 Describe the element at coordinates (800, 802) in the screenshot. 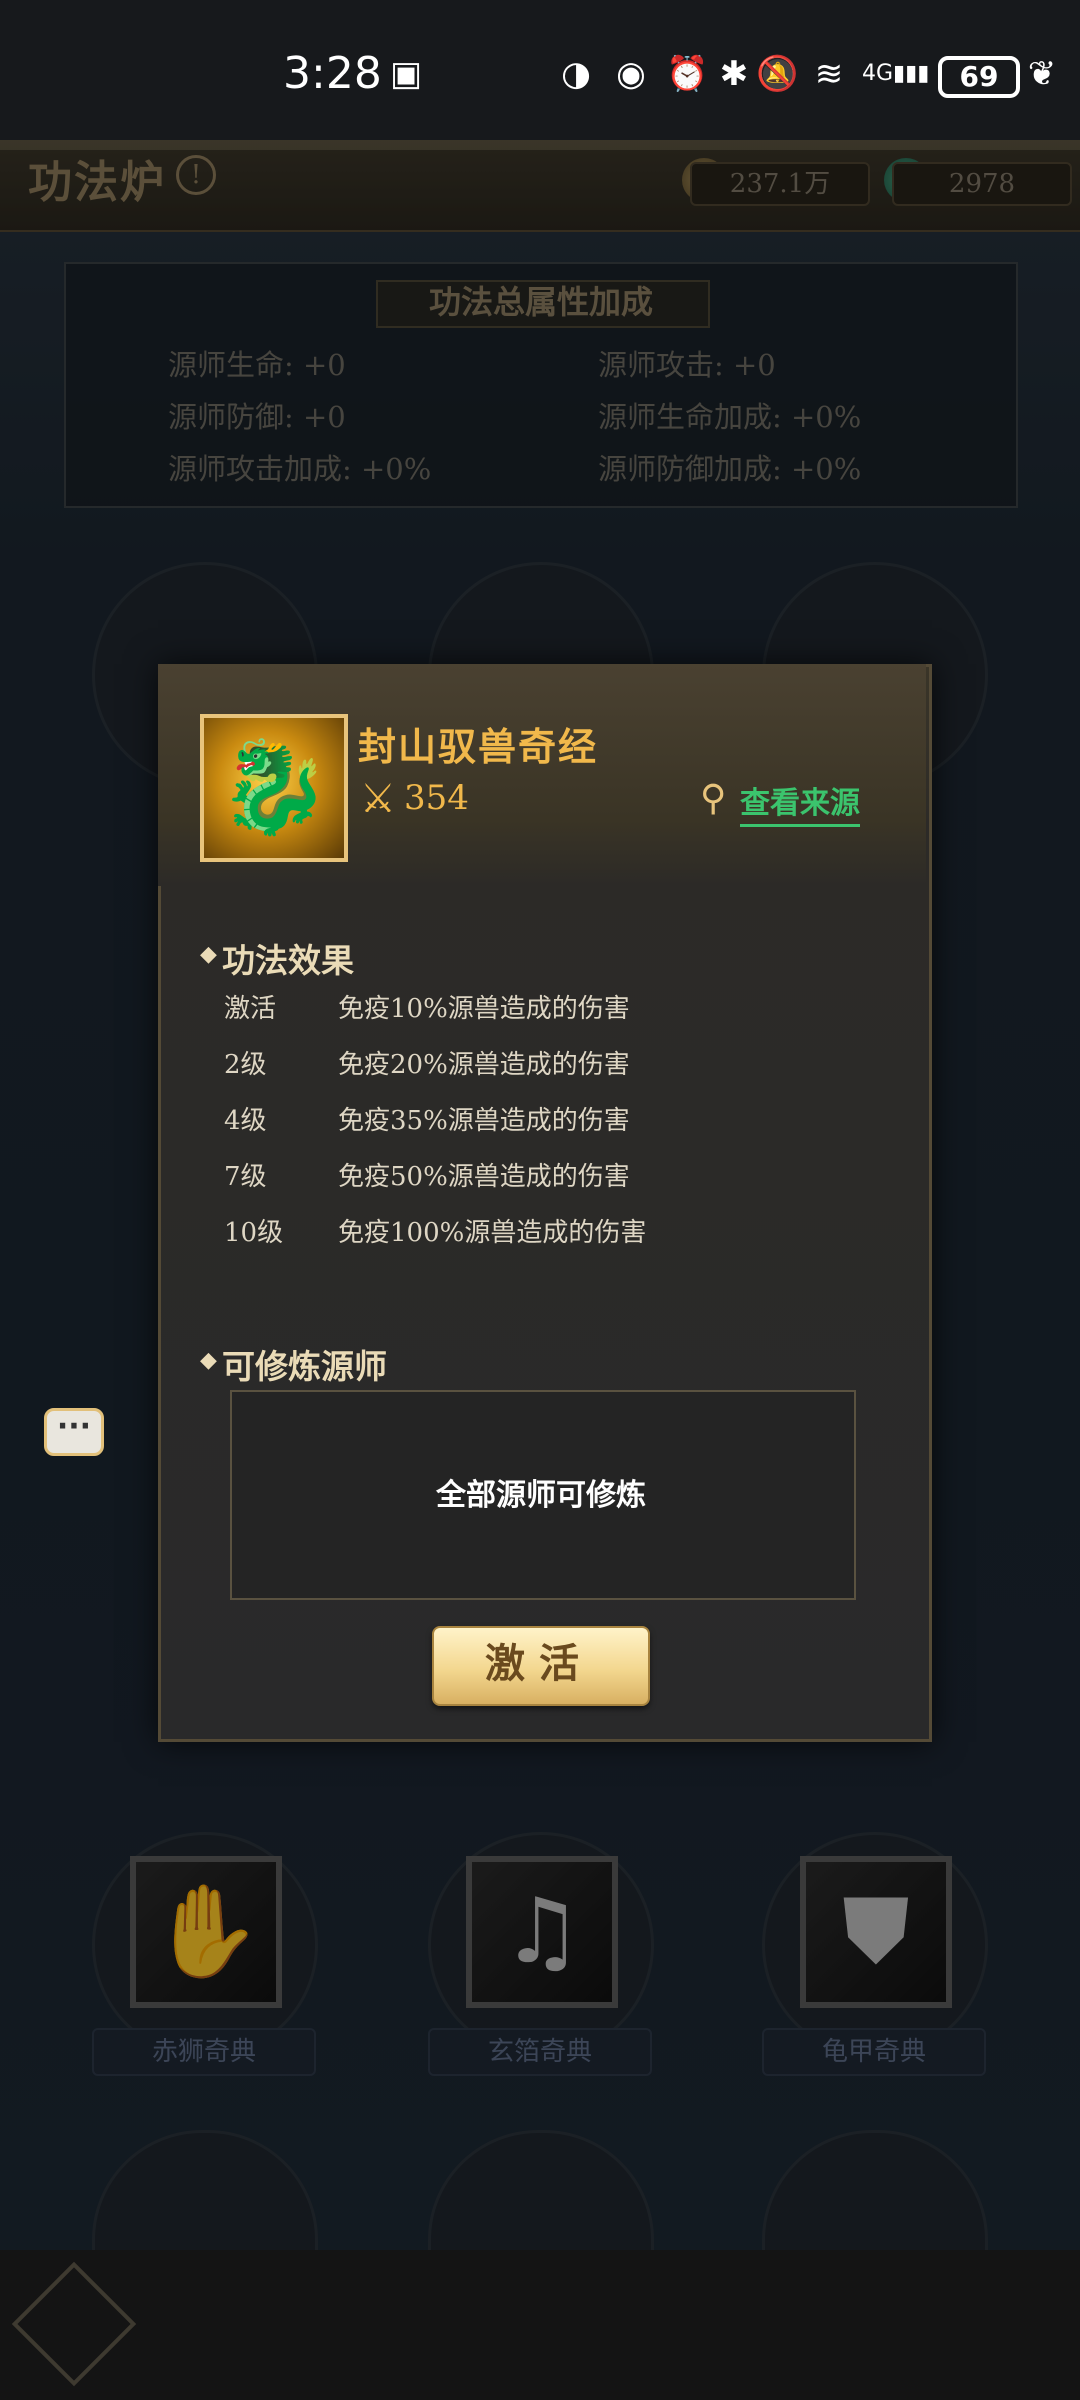

I see `view-source-link: 查看来源` at that location.